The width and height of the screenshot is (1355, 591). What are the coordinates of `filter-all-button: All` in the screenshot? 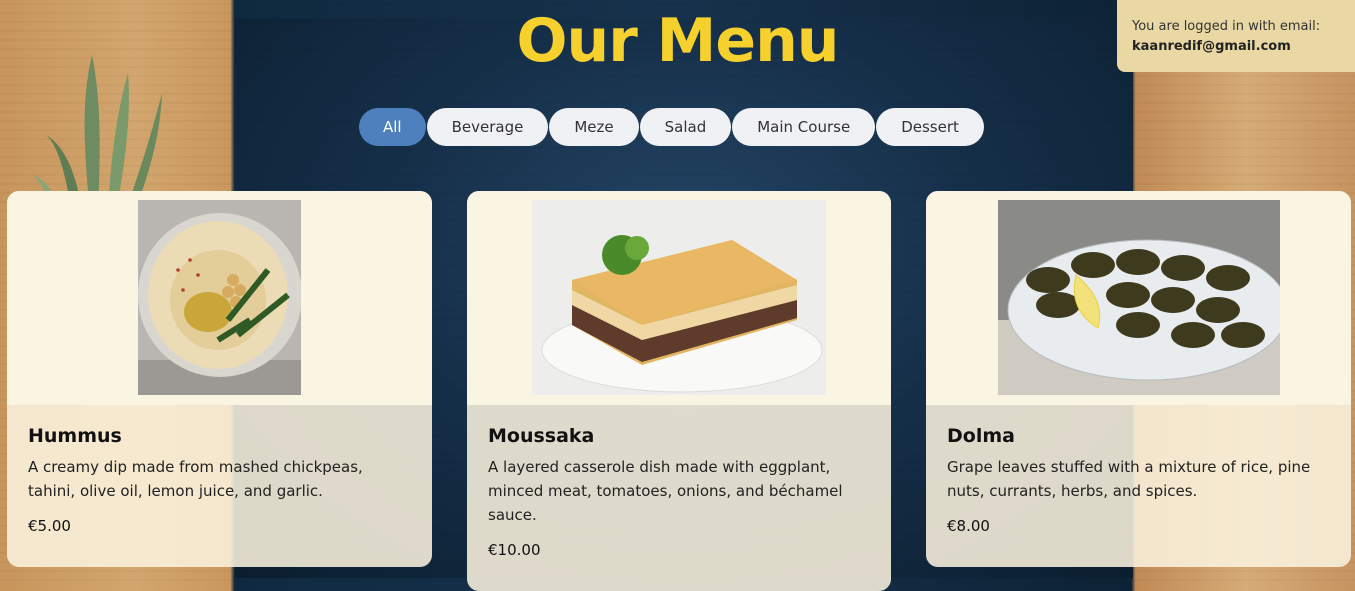 It's located at (392, 127).